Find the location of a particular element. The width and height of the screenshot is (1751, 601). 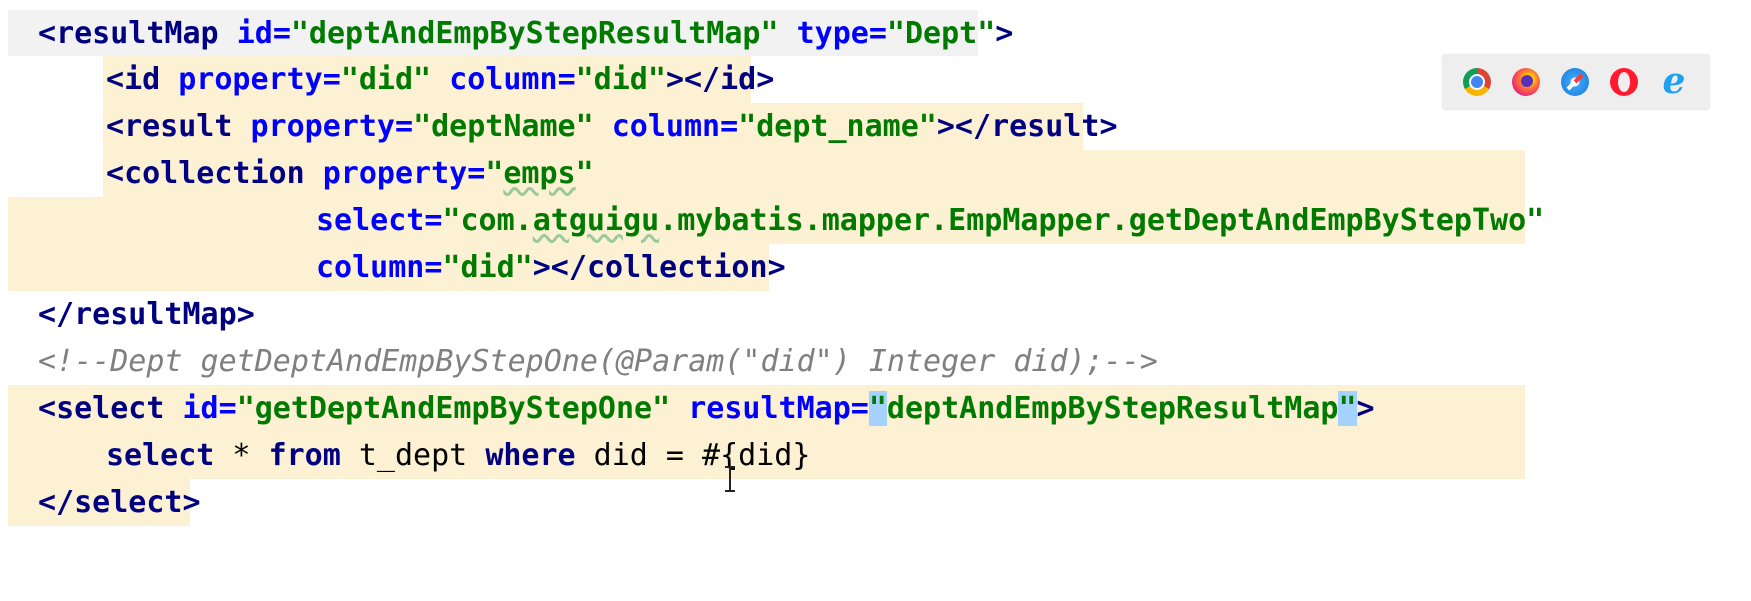

text-cursor-icon is located at coordinates (730, 479).